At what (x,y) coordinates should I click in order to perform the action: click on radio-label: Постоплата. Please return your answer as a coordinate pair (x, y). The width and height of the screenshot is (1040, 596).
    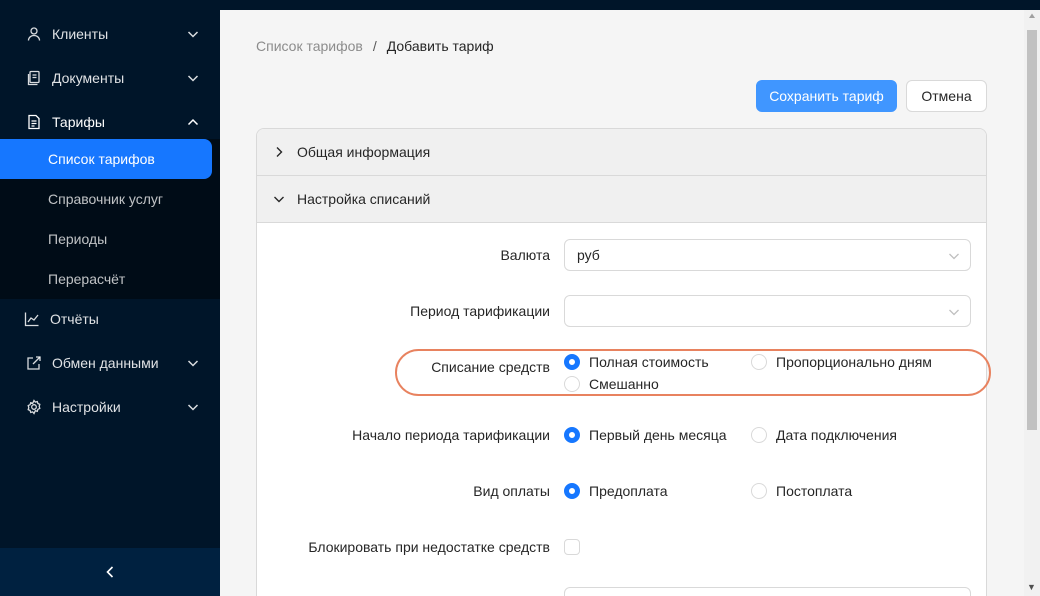
    Looking at the image, I should click on (814, 491).